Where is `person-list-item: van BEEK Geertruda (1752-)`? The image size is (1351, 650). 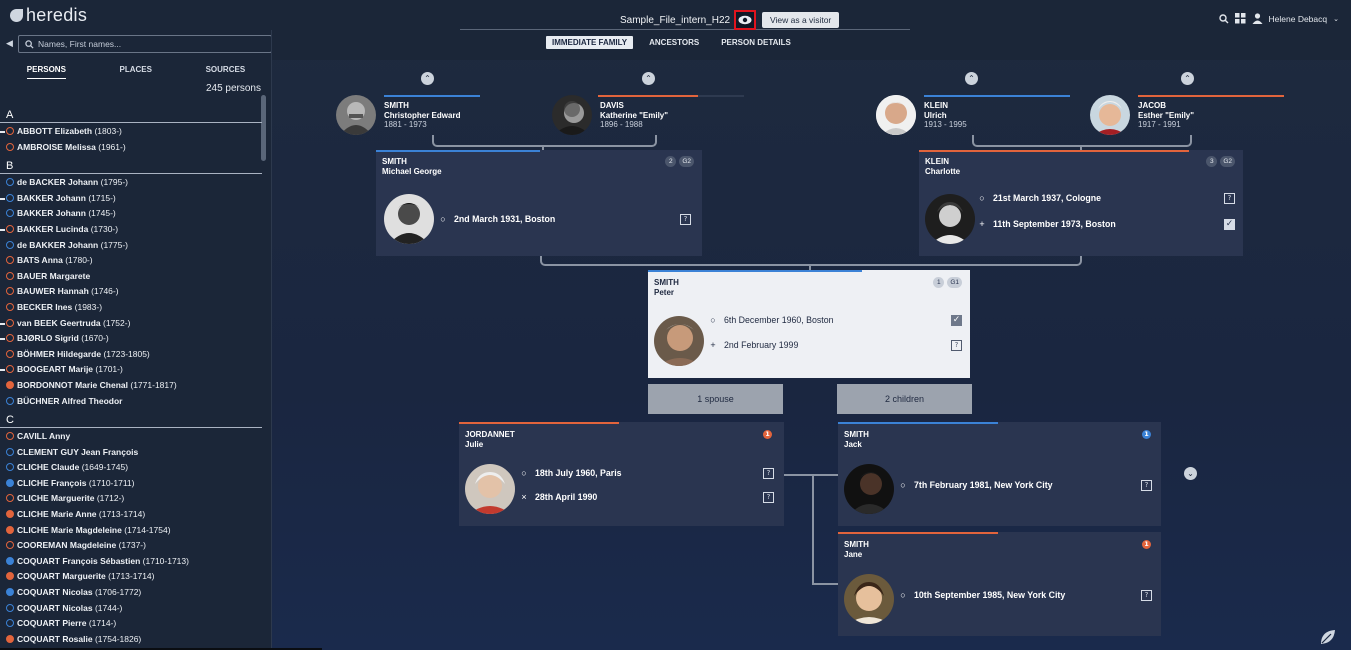 person-list-item: van BEEK Geertruda (1752-) is located at coordinates (131, 324).